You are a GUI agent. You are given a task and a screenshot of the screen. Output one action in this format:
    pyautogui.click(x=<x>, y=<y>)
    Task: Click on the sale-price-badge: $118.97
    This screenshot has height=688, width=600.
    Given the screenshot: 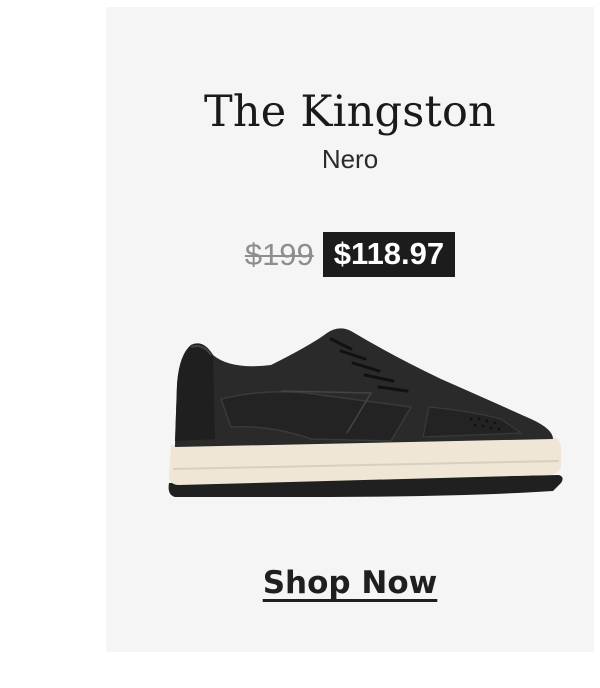 What is the action you would take?
    pyautogui.click(x=389, y=254)
    